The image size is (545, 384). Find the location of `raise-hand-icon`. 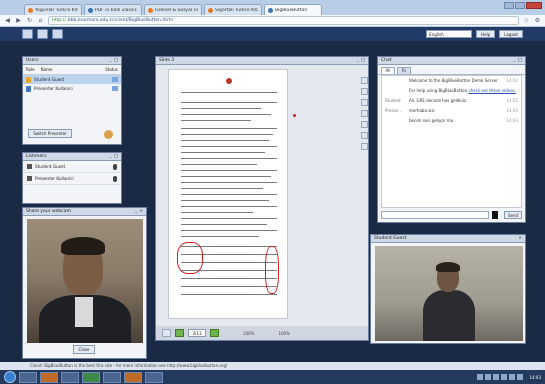

raise-hand-icon is located at coordinates (108, 134).